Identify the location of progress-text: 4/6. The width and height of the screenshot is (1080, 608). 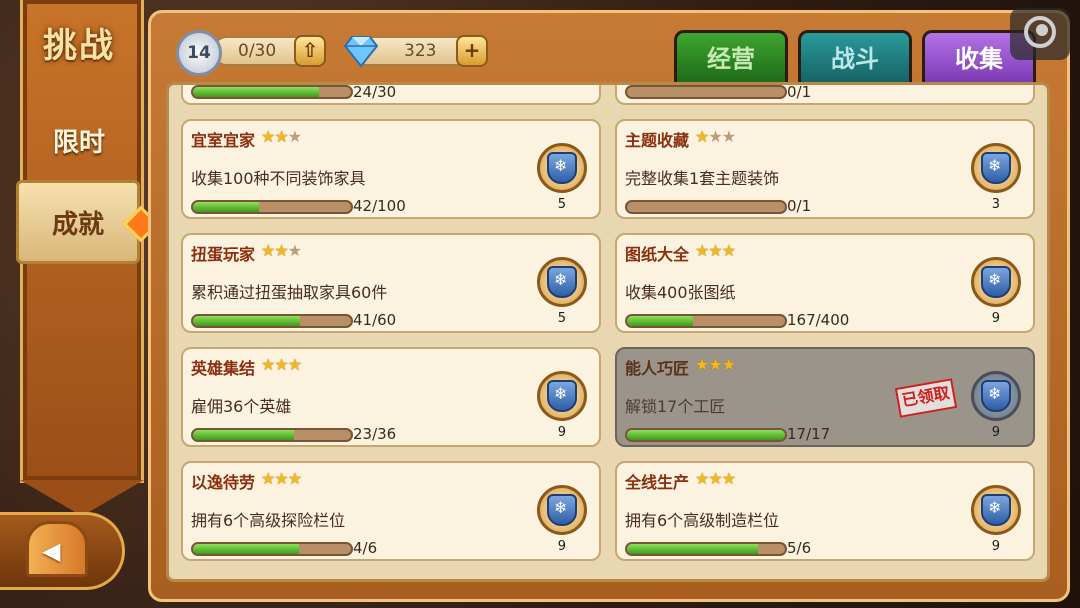
(365, 548).